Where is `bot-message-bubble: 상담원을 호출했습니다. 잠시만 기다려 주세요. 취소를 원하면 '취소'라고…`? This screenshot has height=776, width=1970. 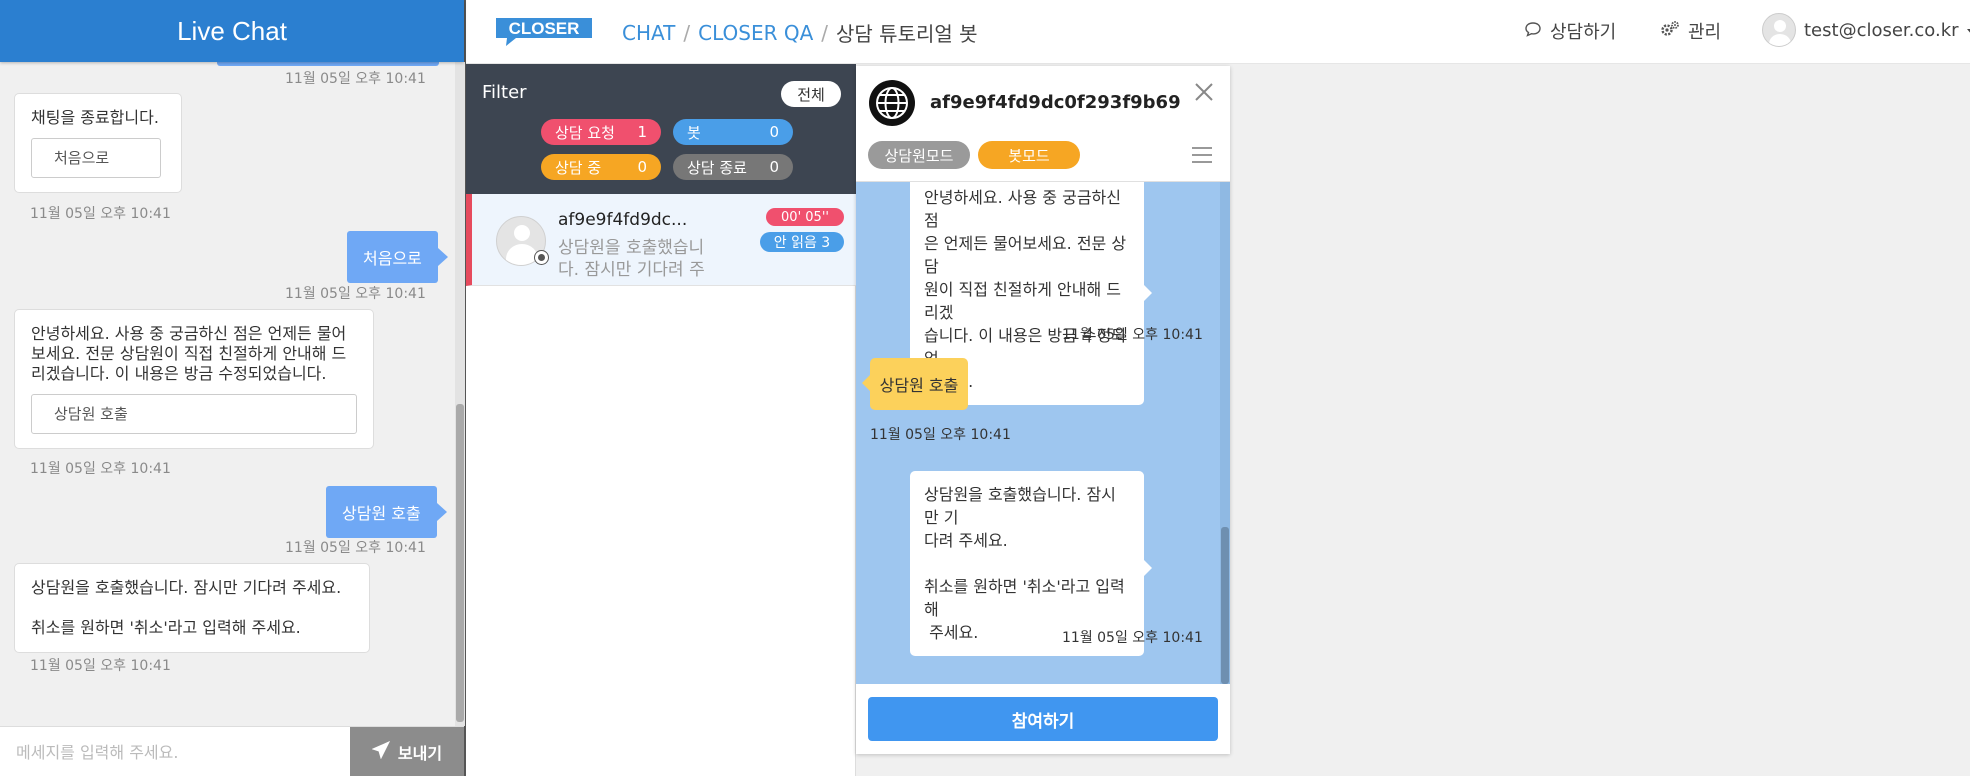 bot-message-bubble: 상담원을 호출했습니다. 잠시만 기다려 주세요. 취소를 원하면 '취소'라고… is located at coordinates (192, 608).